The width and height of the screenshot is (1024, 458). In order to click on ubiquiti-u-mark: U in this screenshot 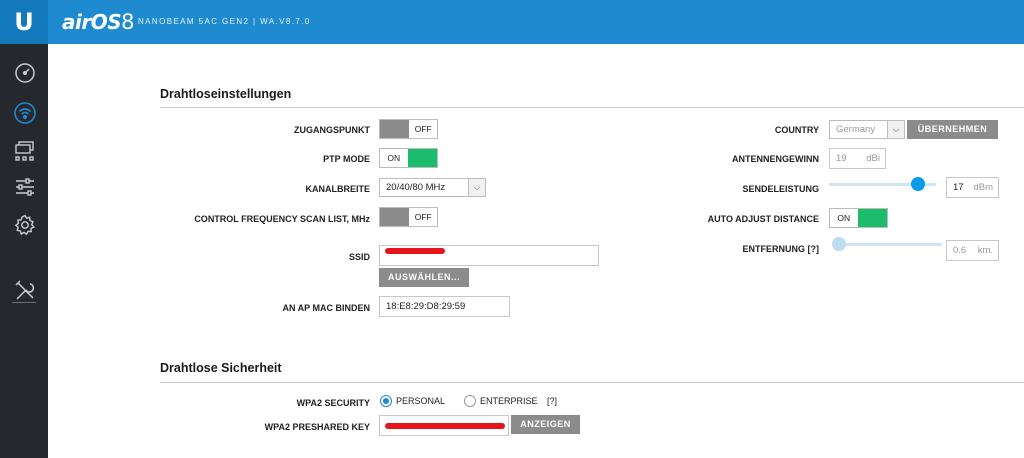, I will do `click(24, 22)`.